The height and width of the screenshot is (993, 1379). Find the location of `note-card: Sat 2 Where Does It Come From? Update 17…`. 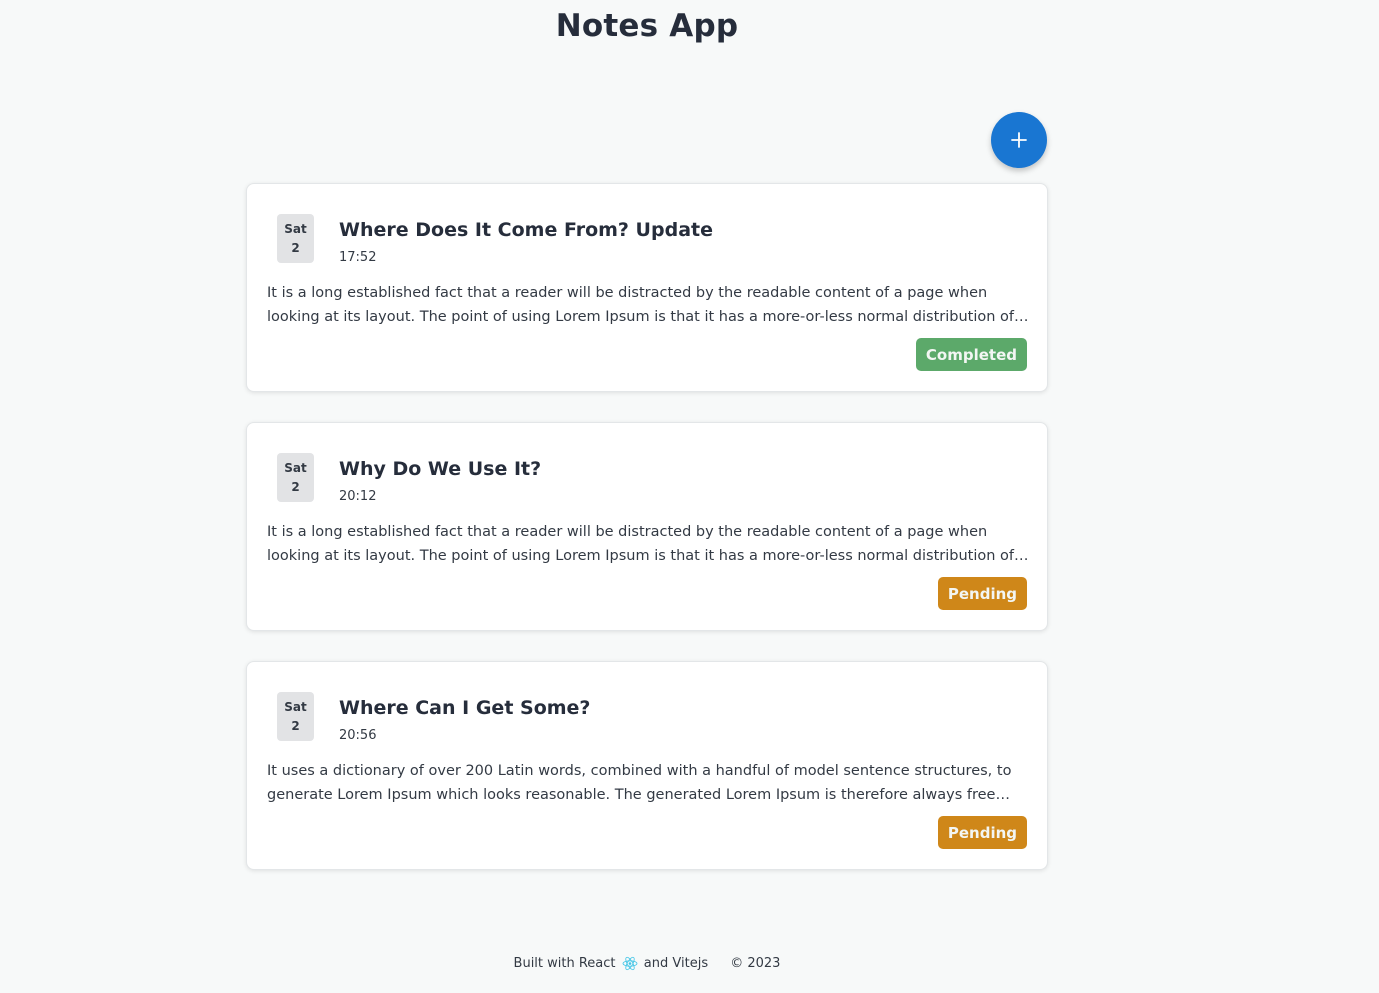

note-card: Sat 2 Where Does It Come From? Update 17… is located at coordinates (647, 287).